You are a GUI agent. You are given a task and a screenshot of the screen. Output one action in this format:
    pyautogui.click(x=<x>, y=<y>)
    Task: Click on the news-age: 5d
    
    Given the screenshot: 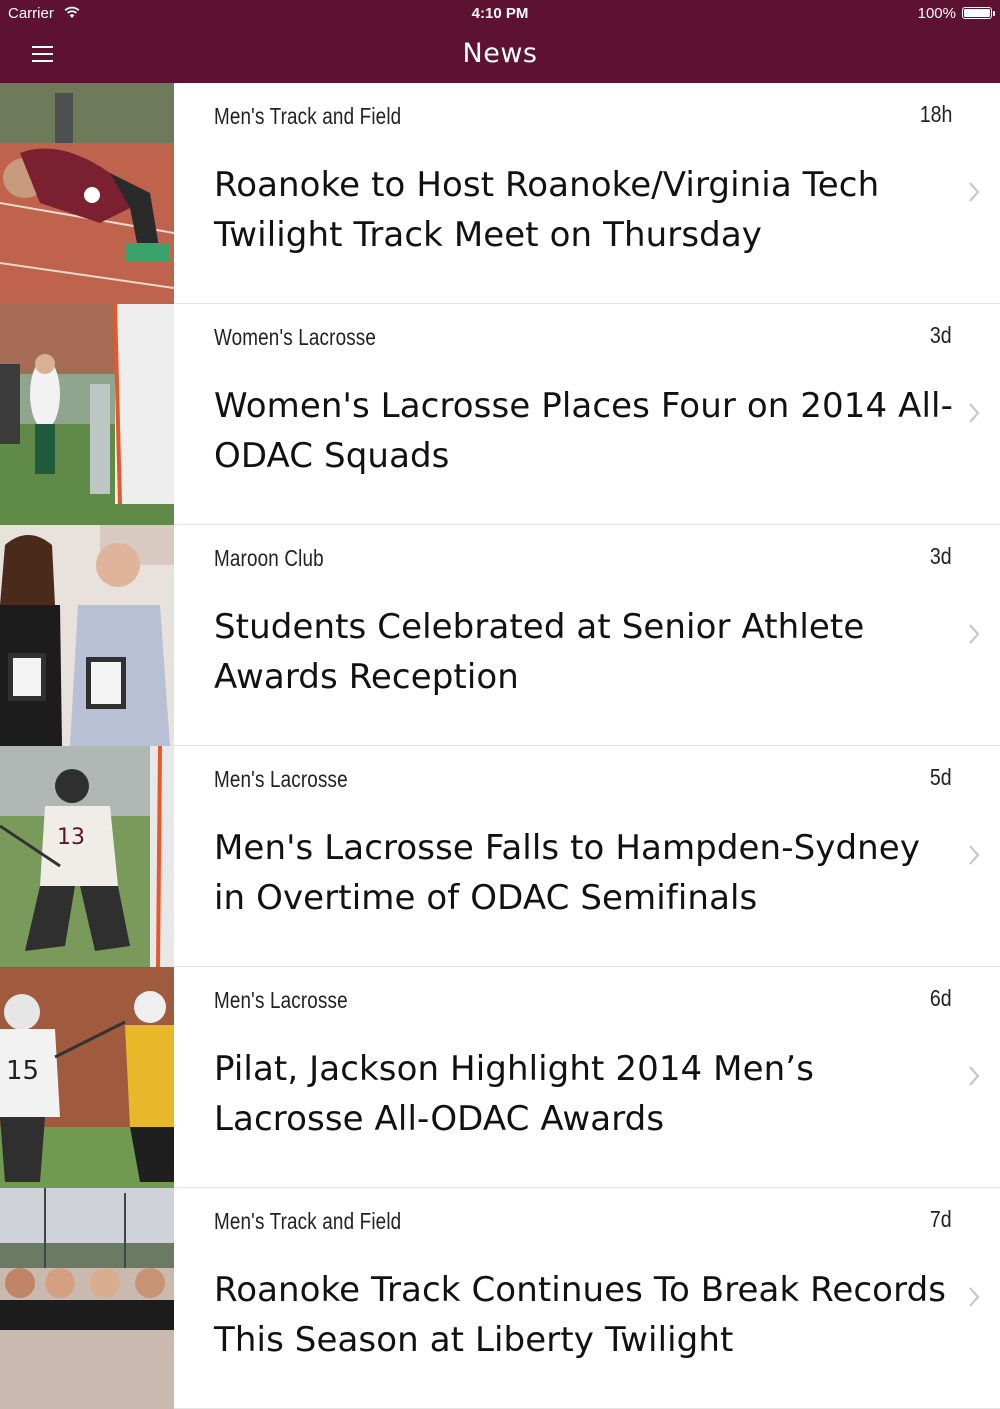 What is the action you would take?
    pyautogui.click(x=941, y=777)
    